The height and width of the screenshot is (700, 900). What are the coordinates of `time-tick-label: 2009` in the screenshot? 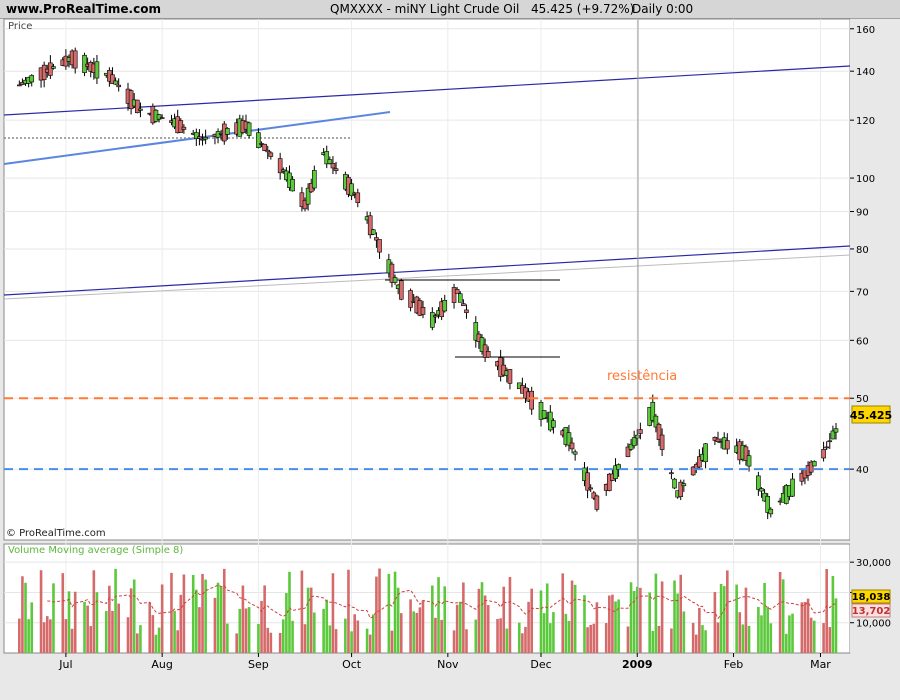 It's located at (637, 664).